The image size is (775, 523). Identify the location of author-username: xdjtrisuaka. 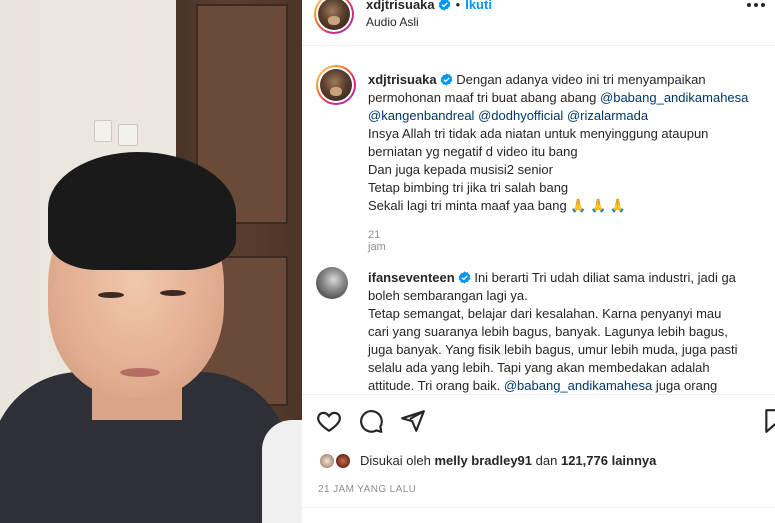
(400, 6).